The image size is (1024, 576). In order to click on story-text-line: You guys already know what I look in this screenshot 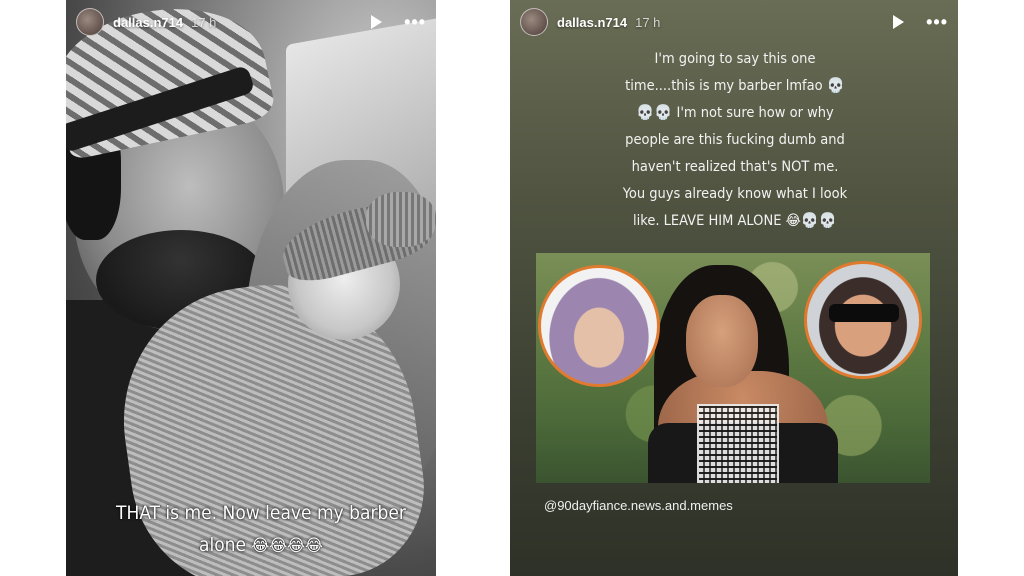, I will do `click(735, 194)`.